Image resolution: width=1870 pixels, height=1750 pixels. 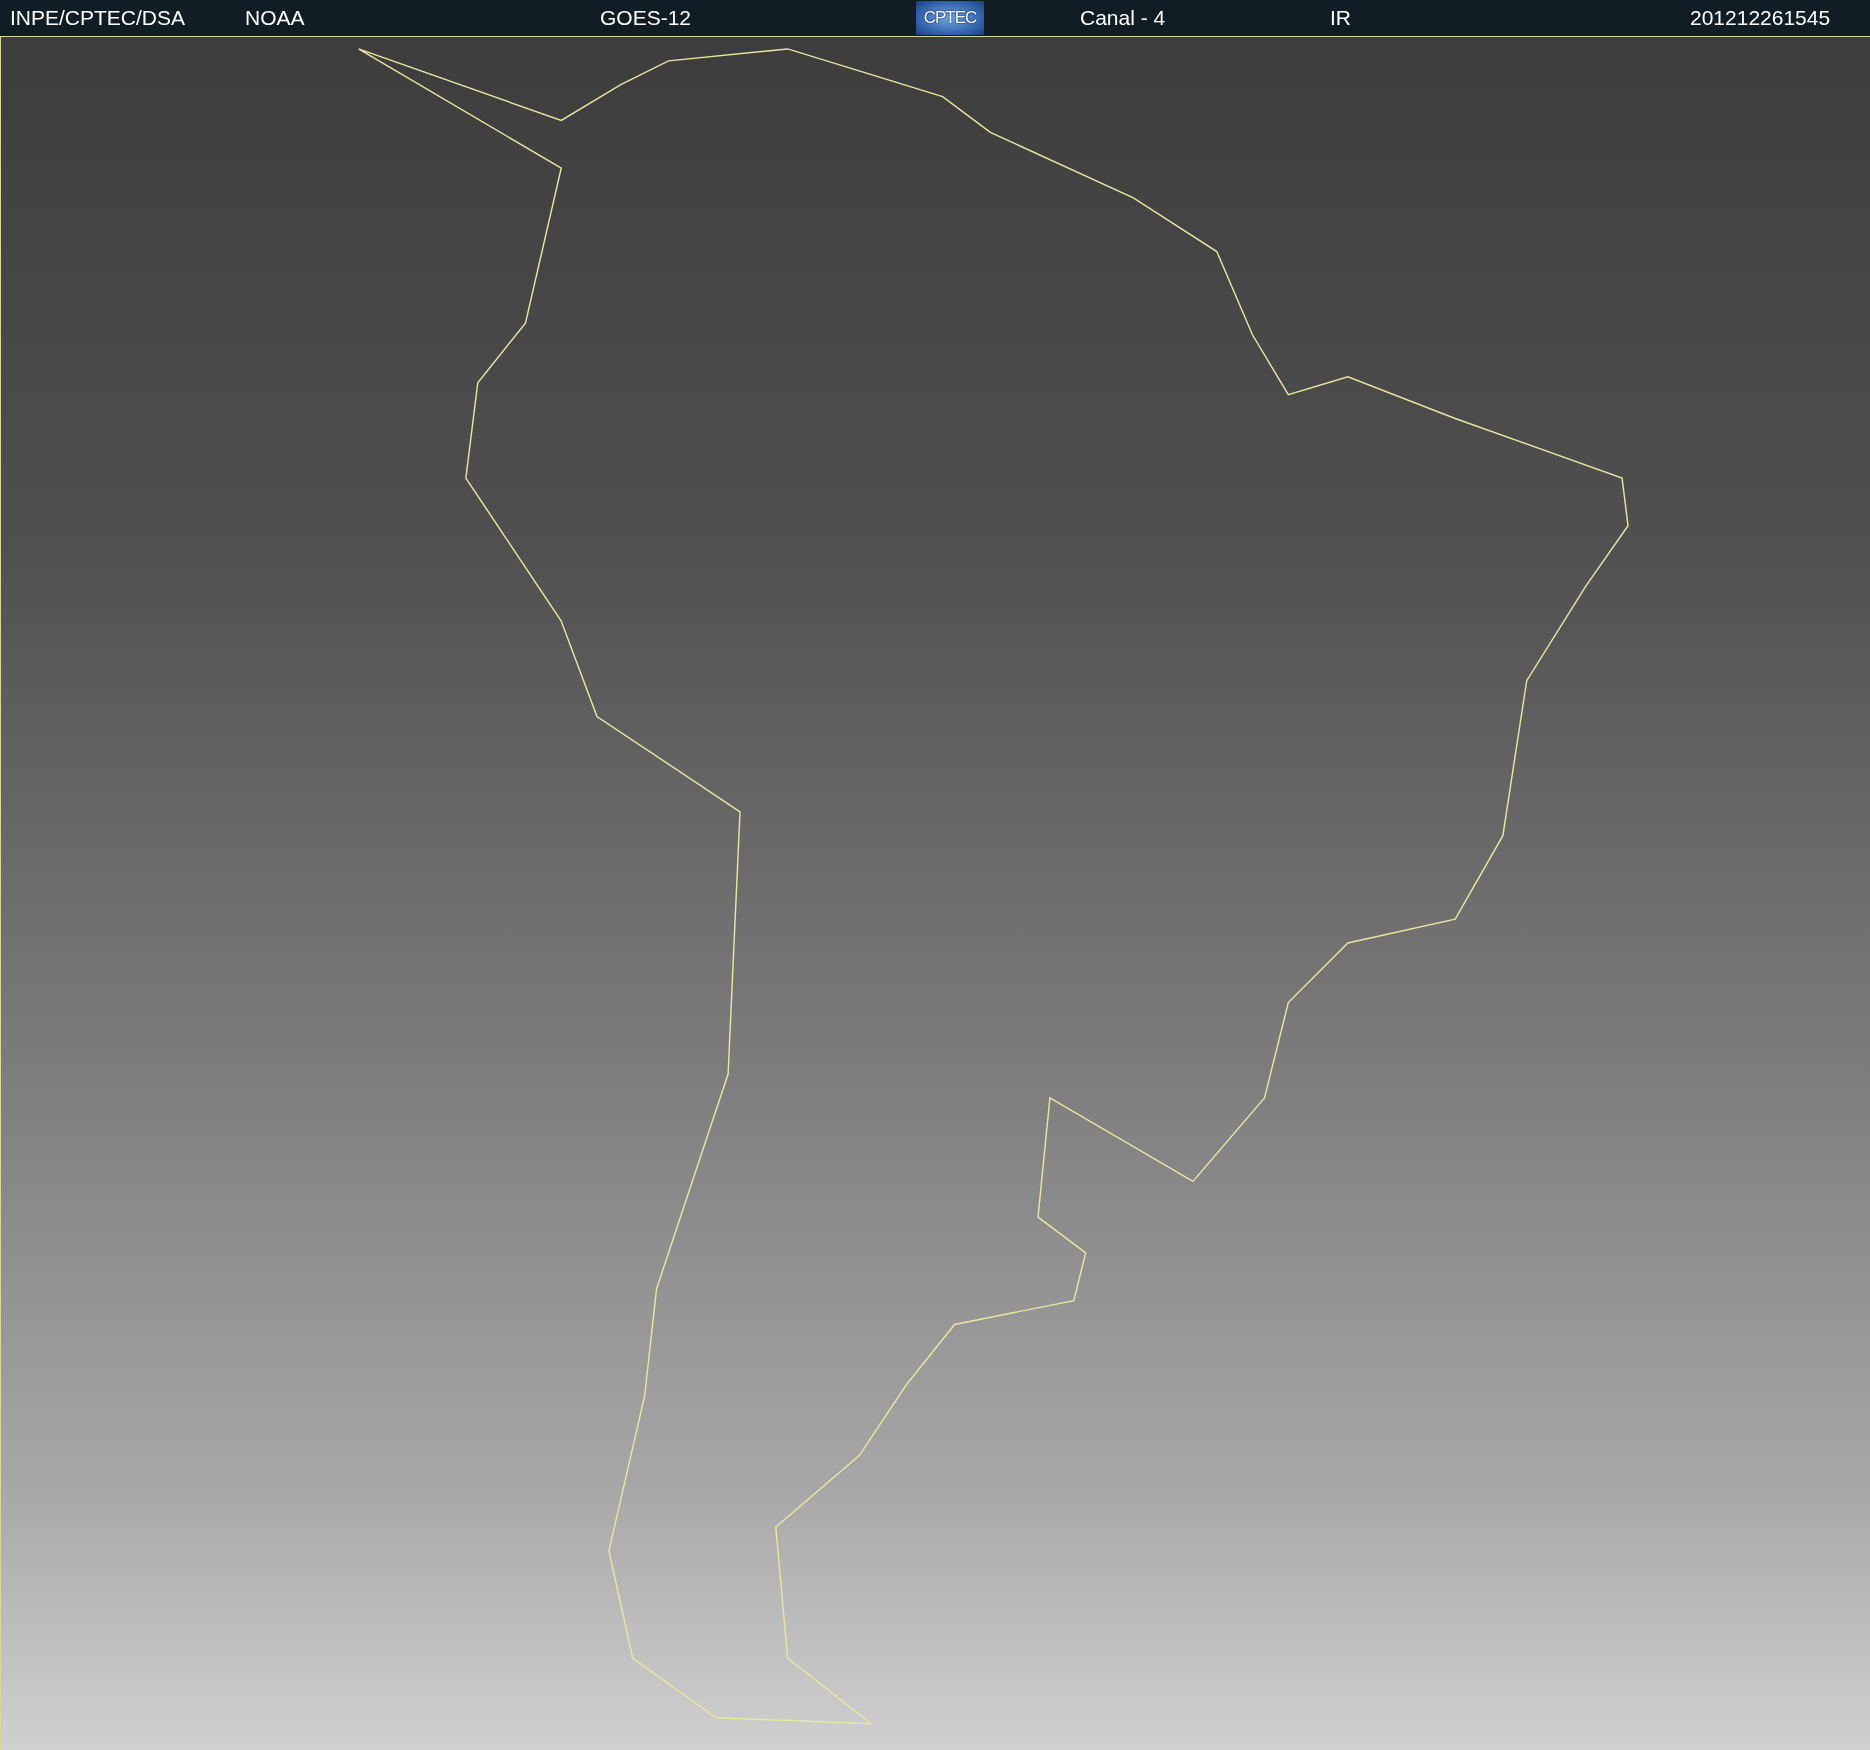 I want to click on header-label: NOAA, so click(x=275, y=18).